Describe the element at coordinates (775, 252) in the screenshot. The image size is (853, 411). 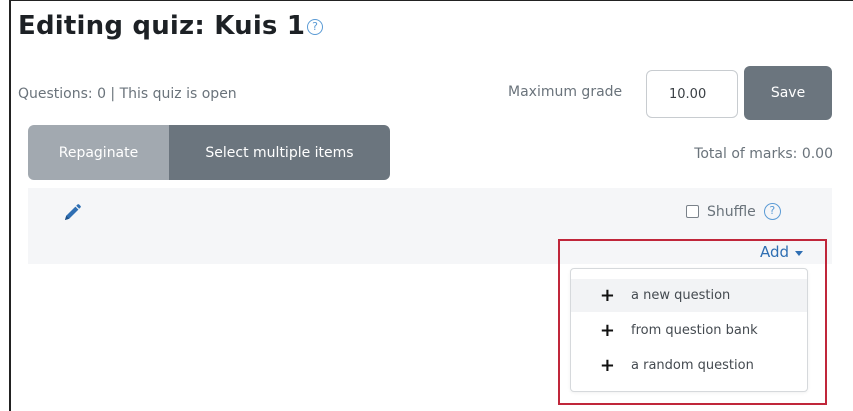
I see `add-label: Add` at that location.